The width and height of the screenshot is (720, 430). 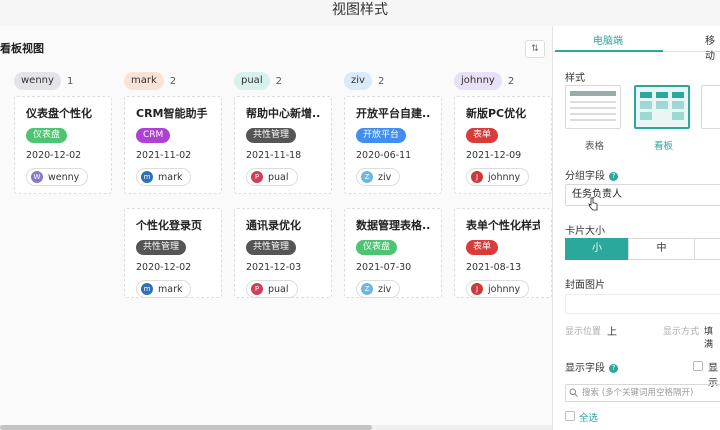 I want to click on style-option-more, so click(x=710, y=107).